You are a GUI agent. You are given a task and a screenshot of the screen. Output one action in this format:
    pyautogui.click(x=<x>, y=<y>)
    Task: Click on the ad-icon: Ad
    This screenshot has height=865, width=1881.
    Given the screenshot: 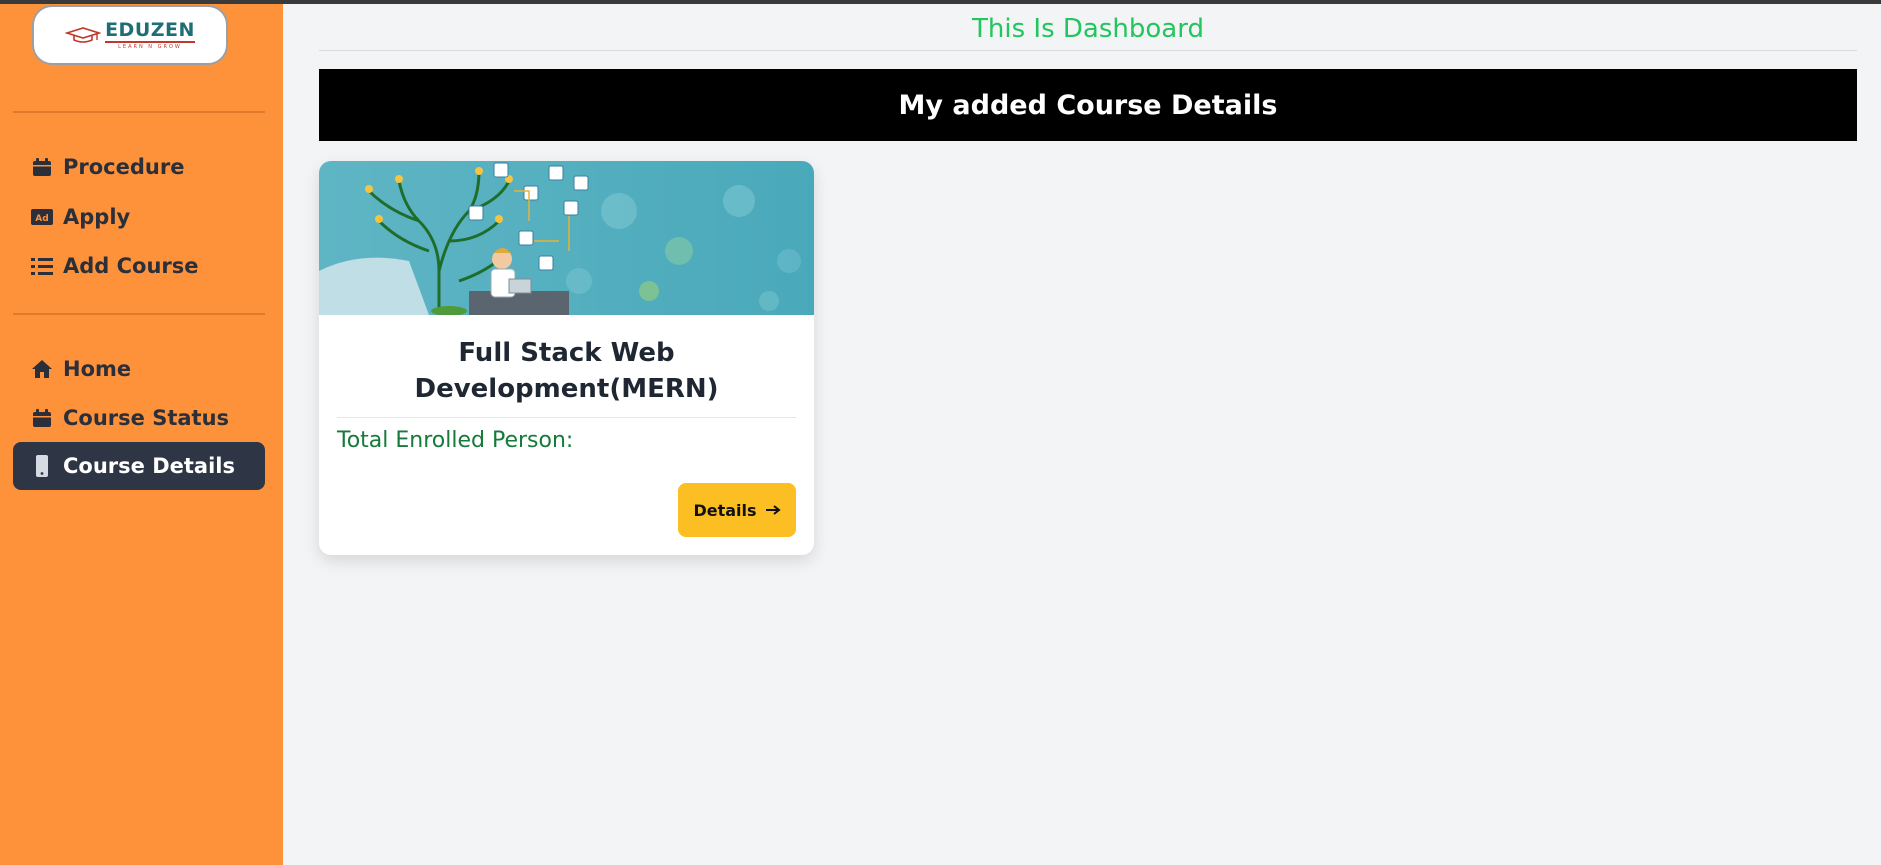 What is the action you would take?
    pyautogui.click(x=42, y=217)
    